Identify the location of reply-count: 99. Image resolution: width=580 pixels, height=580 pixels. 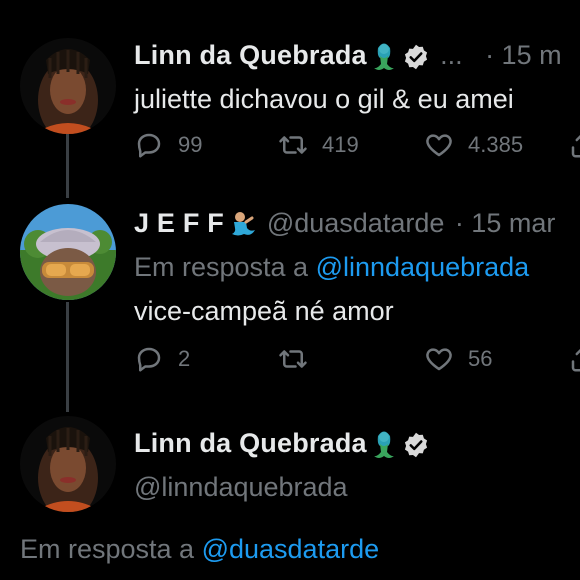
(190, 144).